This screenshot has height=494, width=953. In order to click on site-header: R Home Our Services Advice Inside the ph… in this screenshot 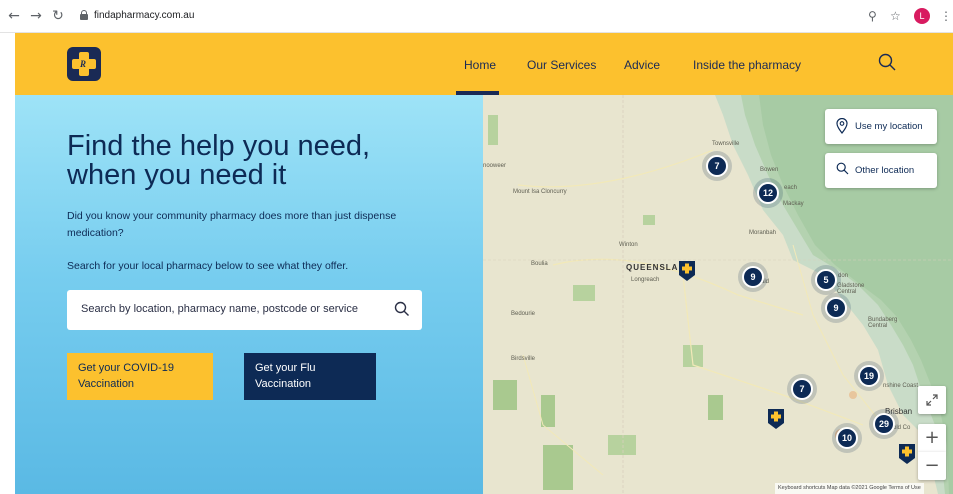, I will do `click(484, 64)`.